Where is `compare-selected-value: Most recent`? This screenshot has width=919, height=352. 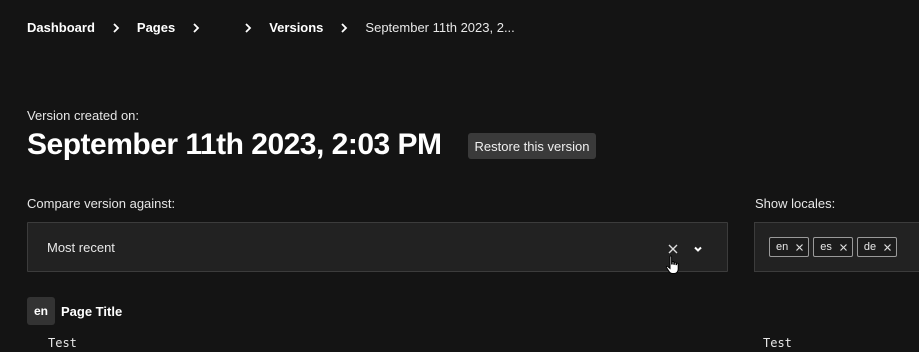 compare-selected-value: Most recent is located at coordinates (81, 247).